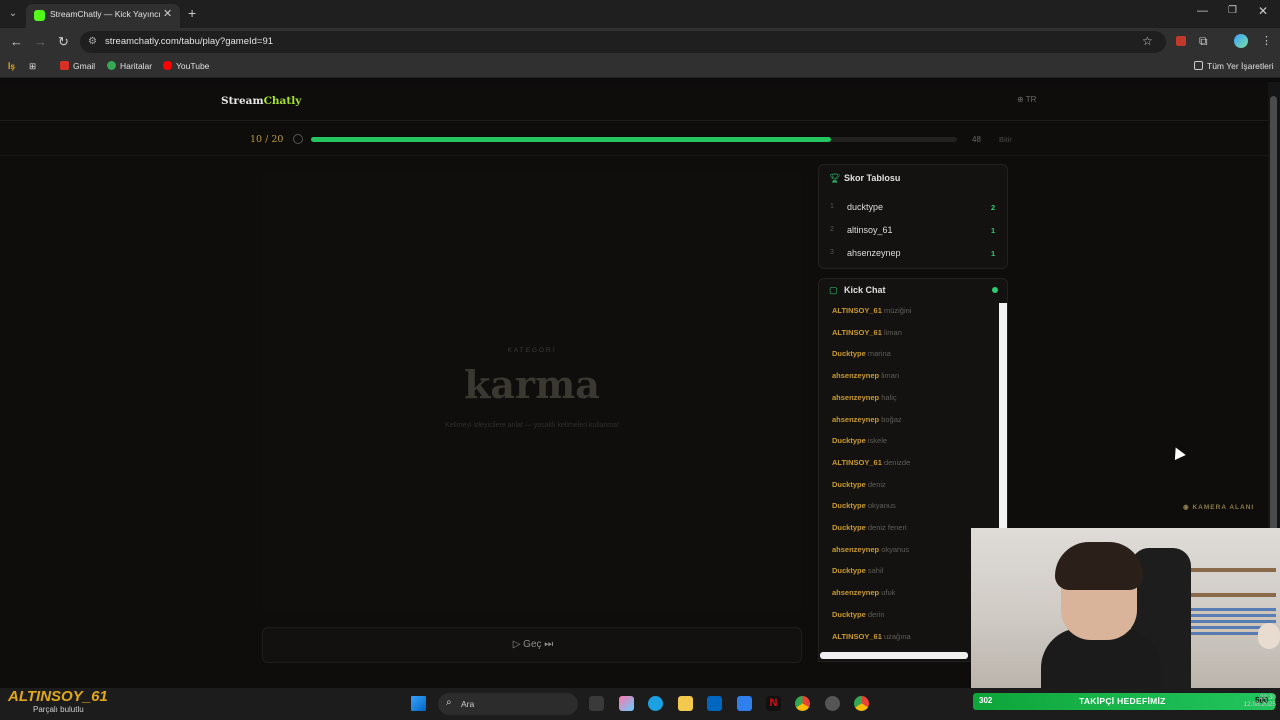 The width and height of the screenshot is (1280, 720). Describe the element at coordinates (1266, 40) in the screenshot. I see `menu-kebab-icon: ⋮` at that location.